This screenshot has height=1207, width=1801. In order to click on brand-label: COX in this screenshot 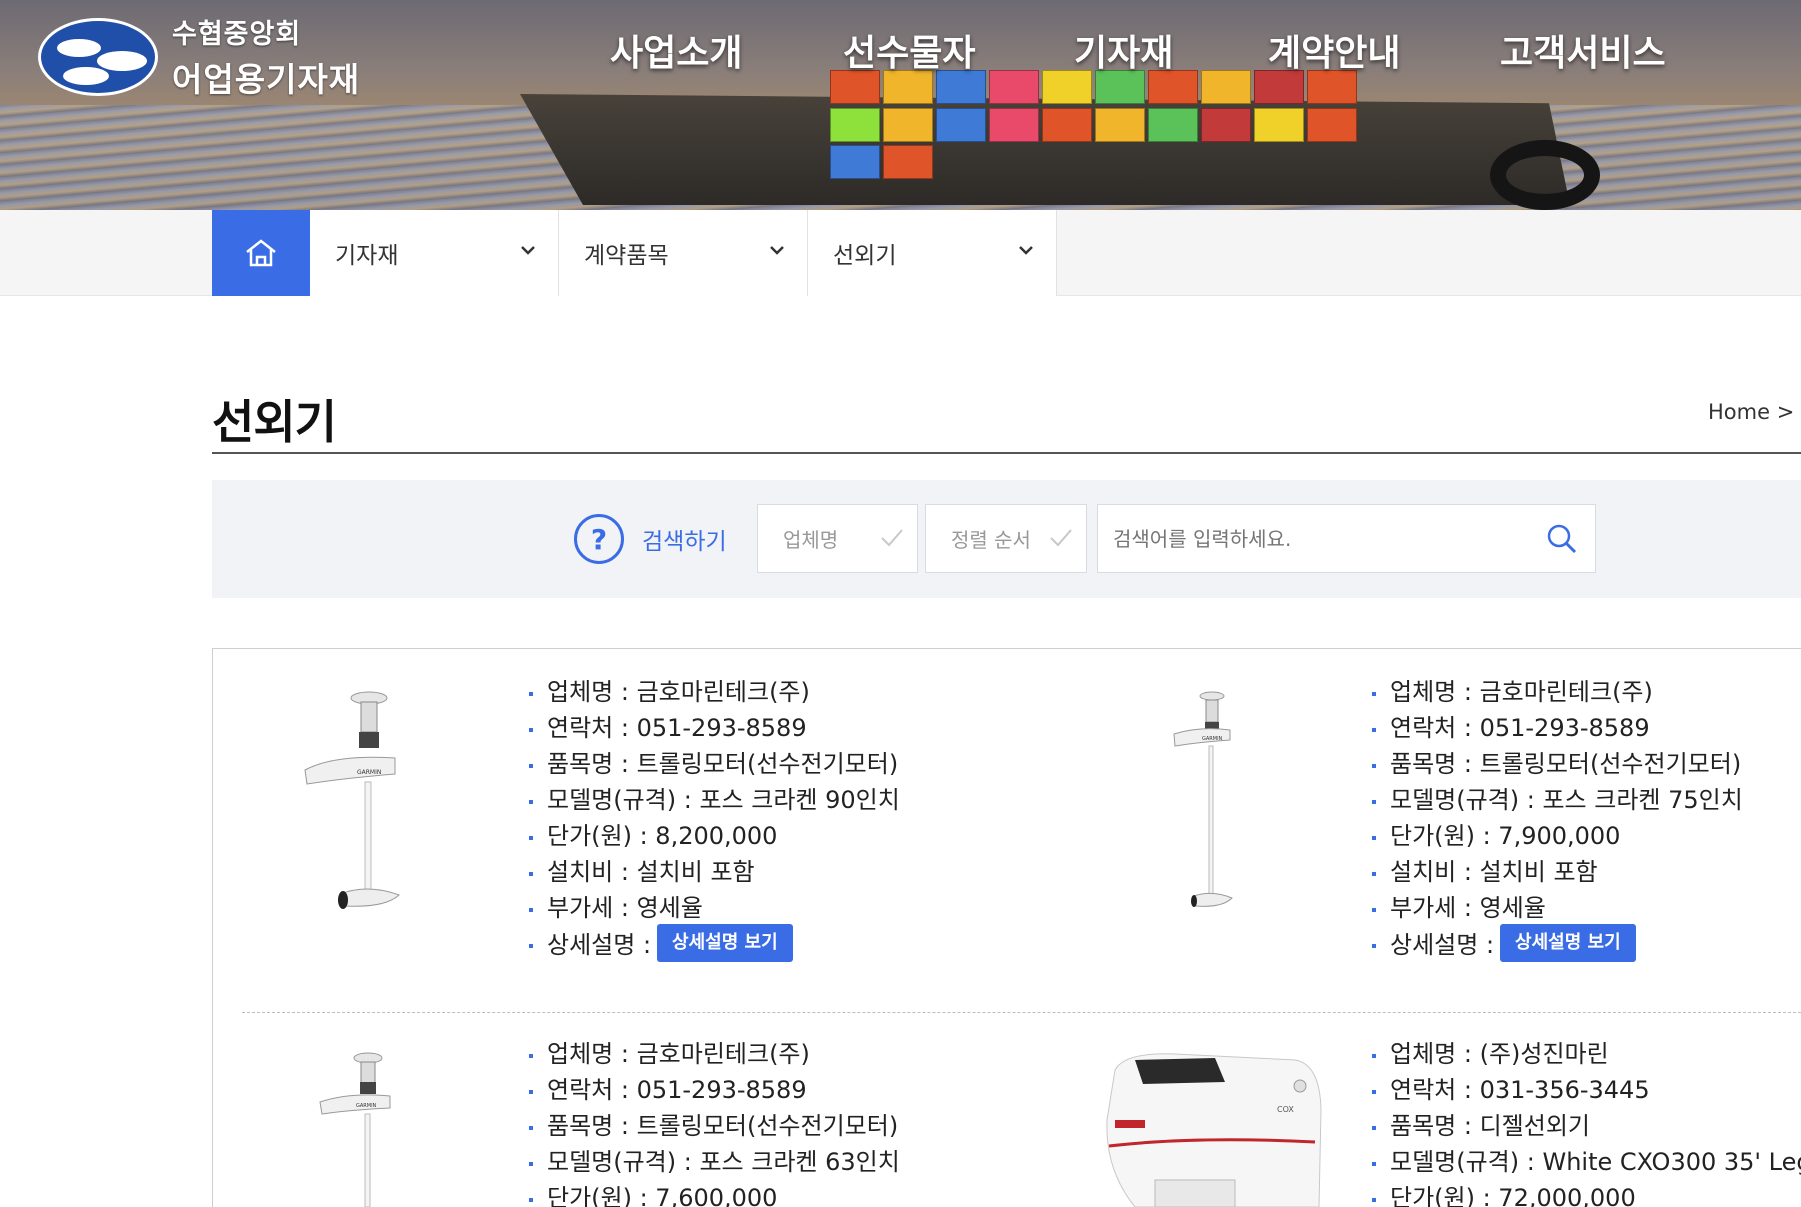, I will do `click(1285, 1109)`.